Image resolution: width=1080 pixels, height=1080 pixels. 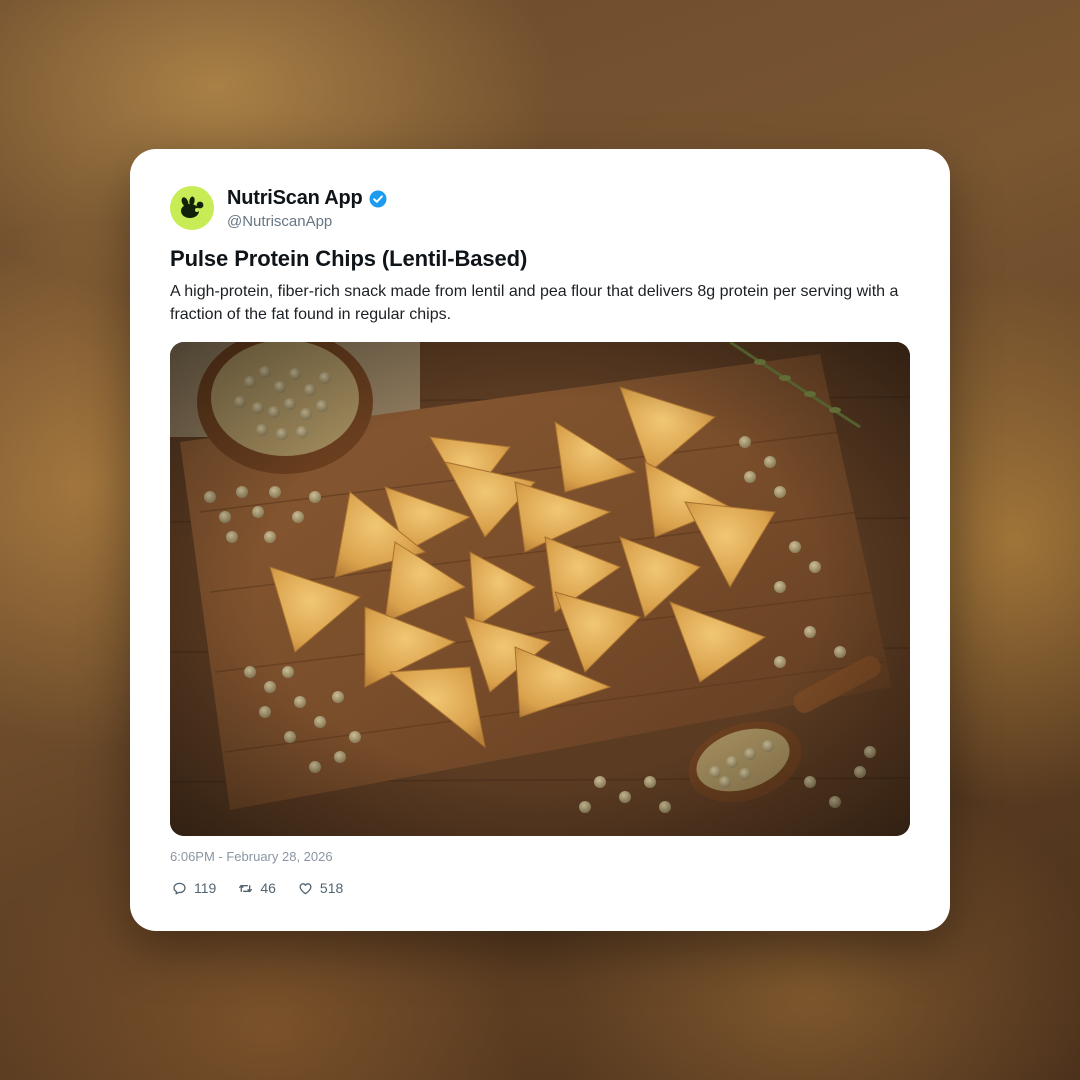 I want to click on post-title: Pulse Protein Chips (Lentil-Based), so click(x=349, y=258).